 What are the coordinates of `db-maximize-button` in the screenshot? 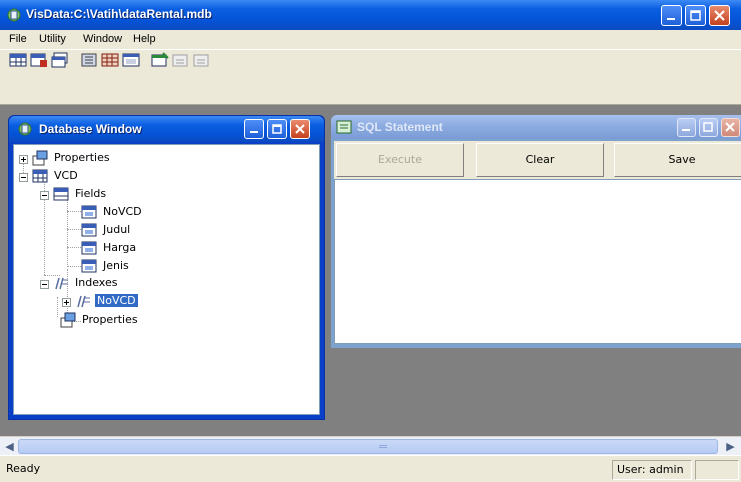 It's located at (277, 129).